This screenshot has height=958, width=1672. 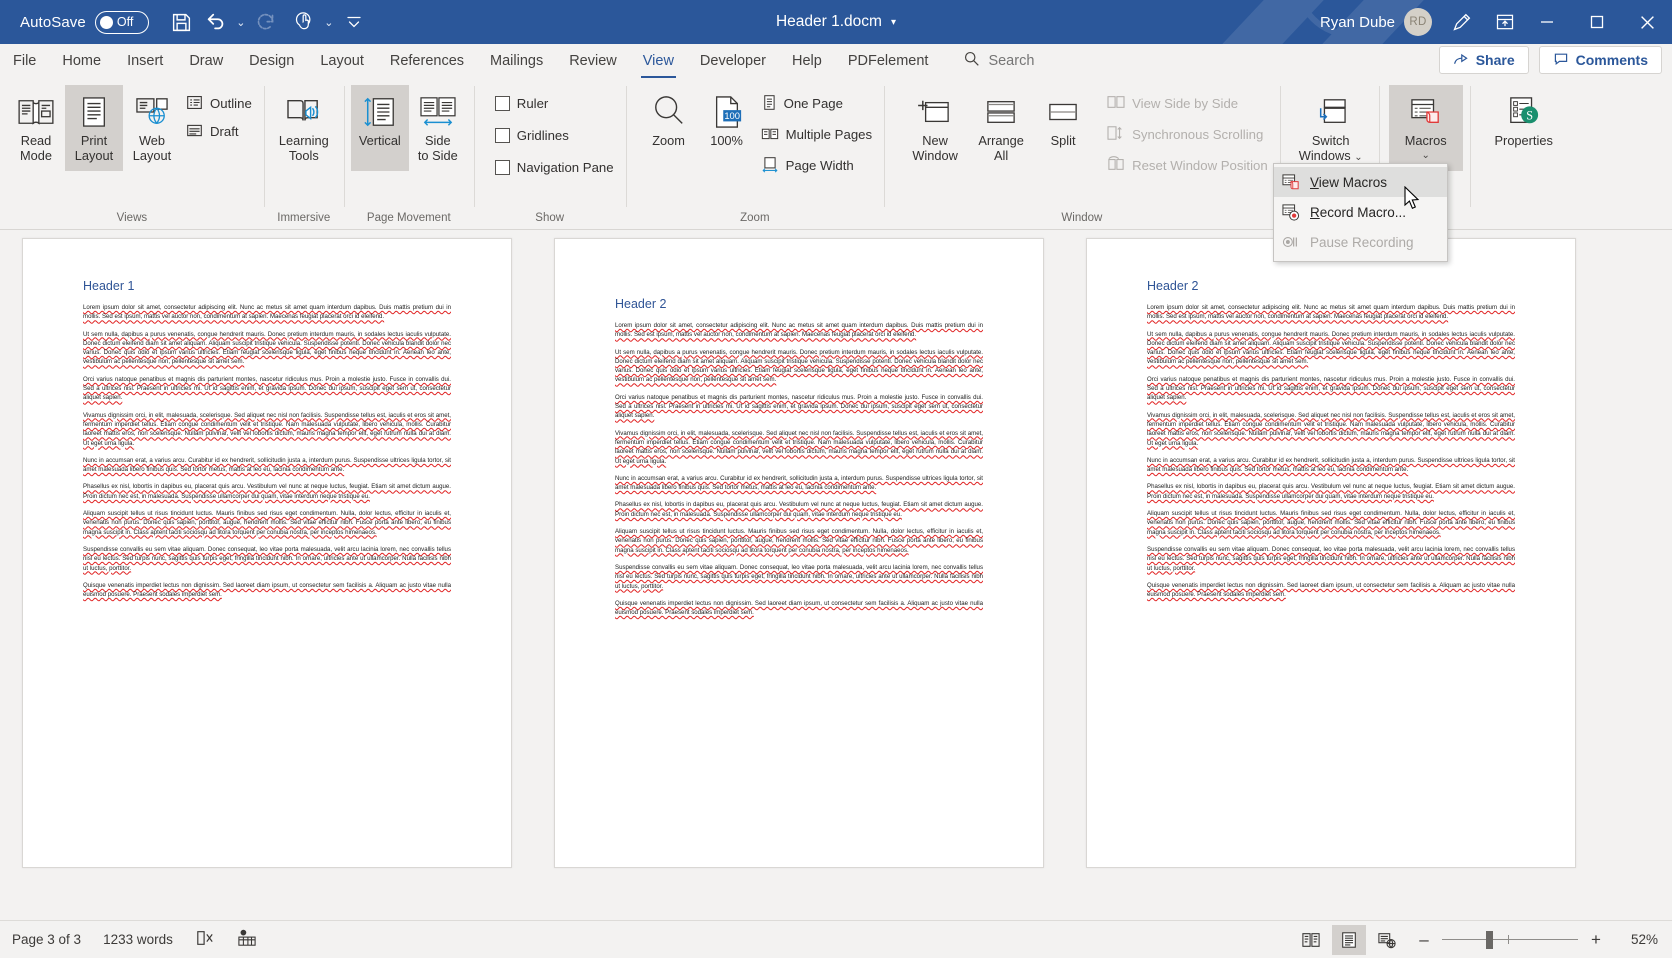 What do you see at coordinates (241, 22) in the screenshot?
I see `undo-dropdown-caret: ⌄` at bounding box center [241, 22].